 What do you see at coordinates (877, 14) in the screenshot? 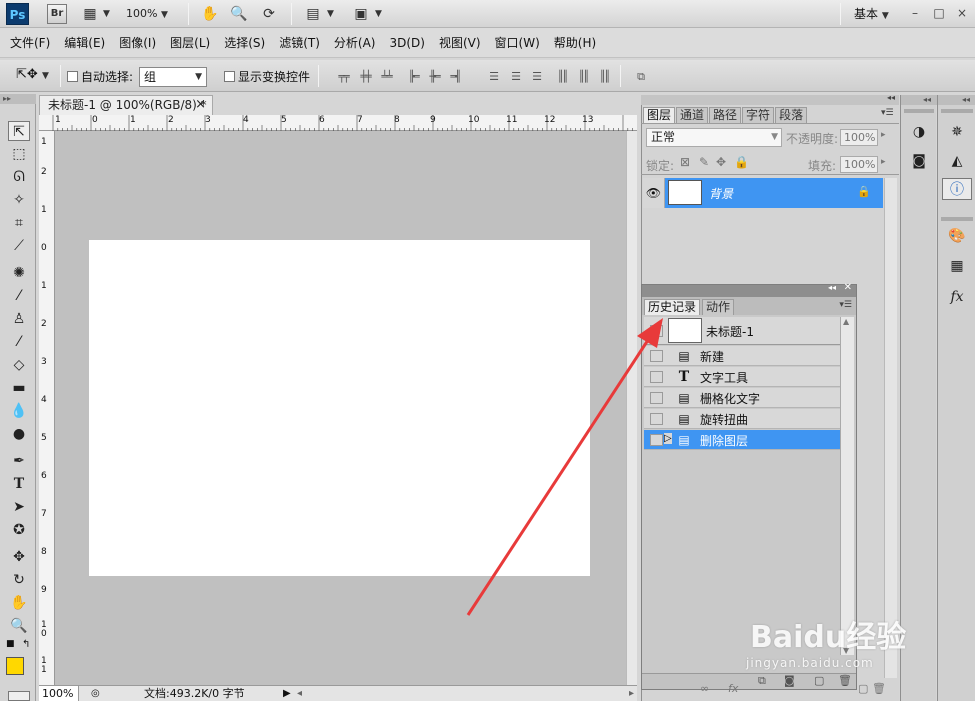
I see `workspace-switcher: 基本 ▼` at bounding box center [877, 14].